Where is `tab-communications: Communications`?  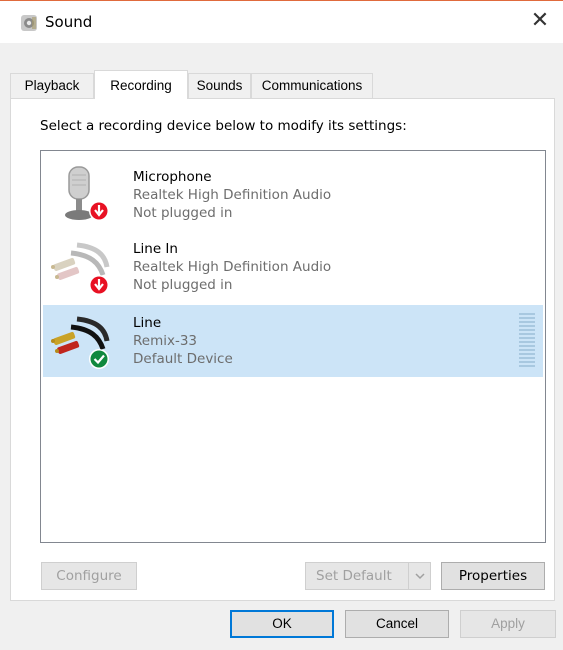 tab-communications: Communications is located at coordinates (312, 85).